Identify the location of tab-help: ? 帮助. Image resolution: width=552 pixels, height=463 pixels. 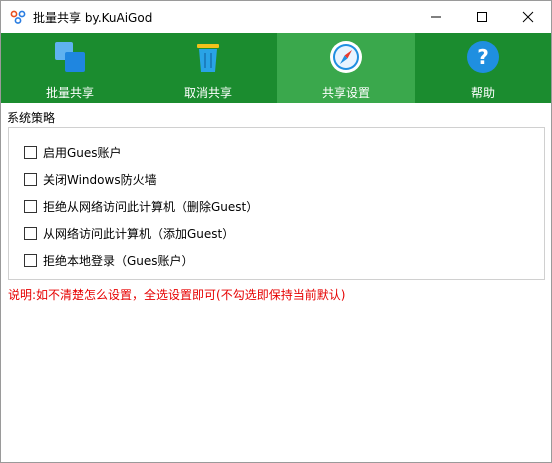
(483, 68).